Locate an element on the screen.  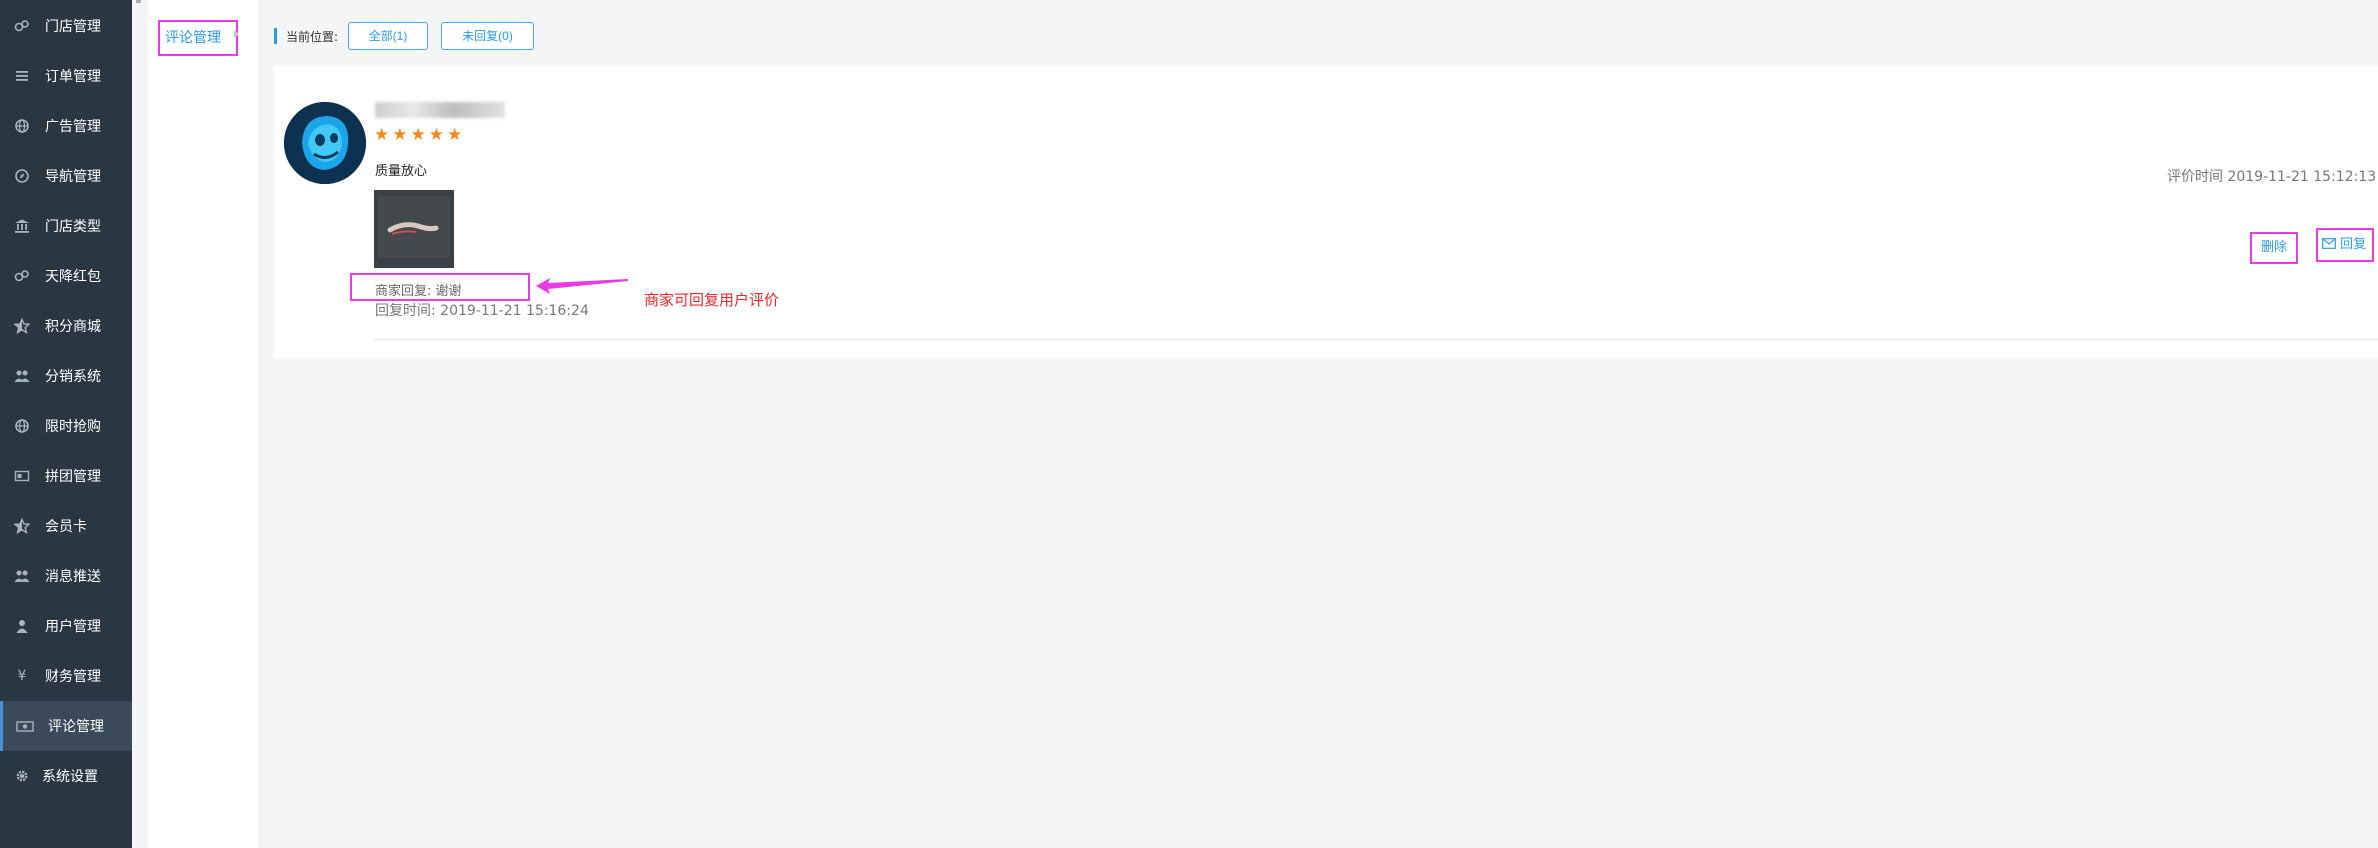
sidebar-item-label: 分销系统 is located at coordinates (73, 377).